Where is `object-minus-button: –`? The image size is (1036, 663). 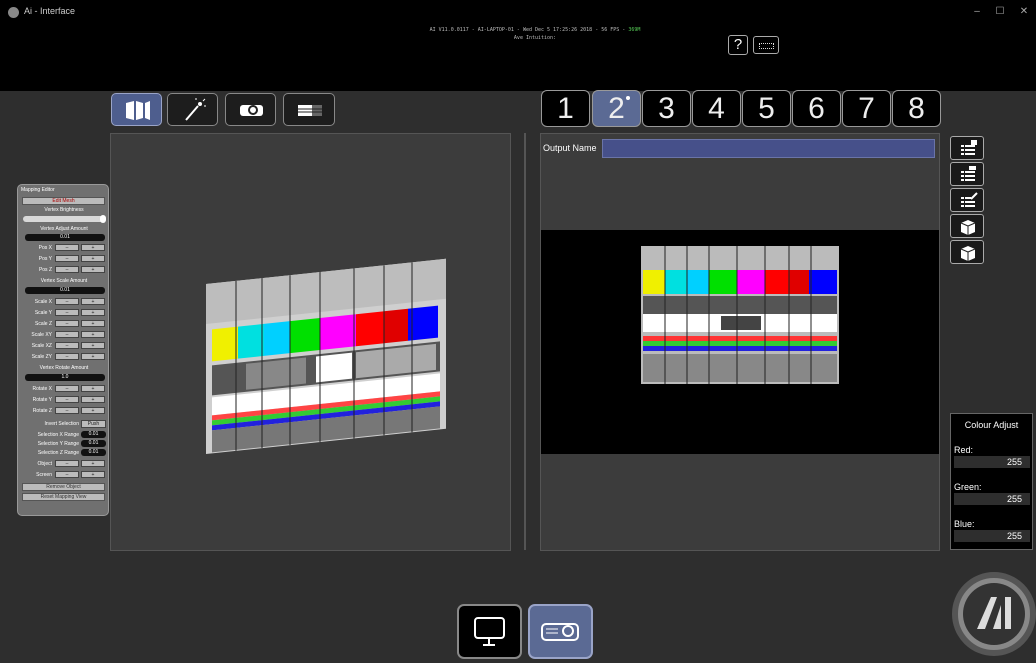 object-minus-button: – is located at coordinates (67, 463).